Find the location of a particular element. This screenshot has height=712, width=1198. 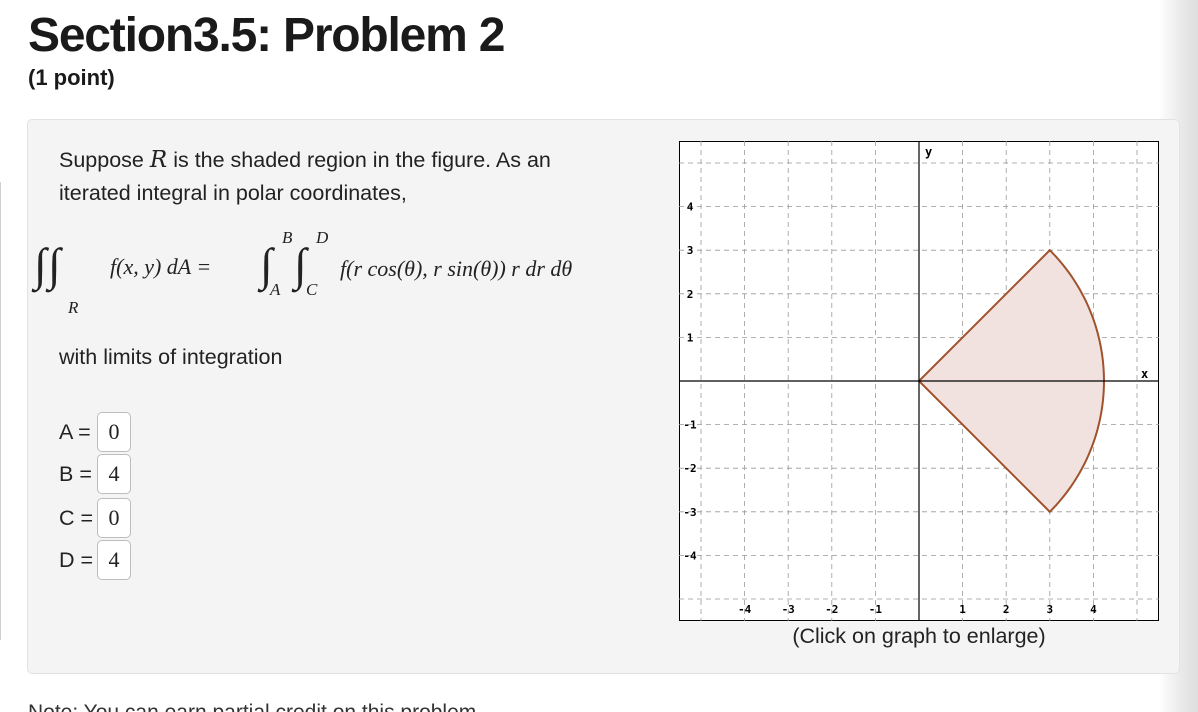

answer-input-d: 4 is located at coordinates (114, 560).